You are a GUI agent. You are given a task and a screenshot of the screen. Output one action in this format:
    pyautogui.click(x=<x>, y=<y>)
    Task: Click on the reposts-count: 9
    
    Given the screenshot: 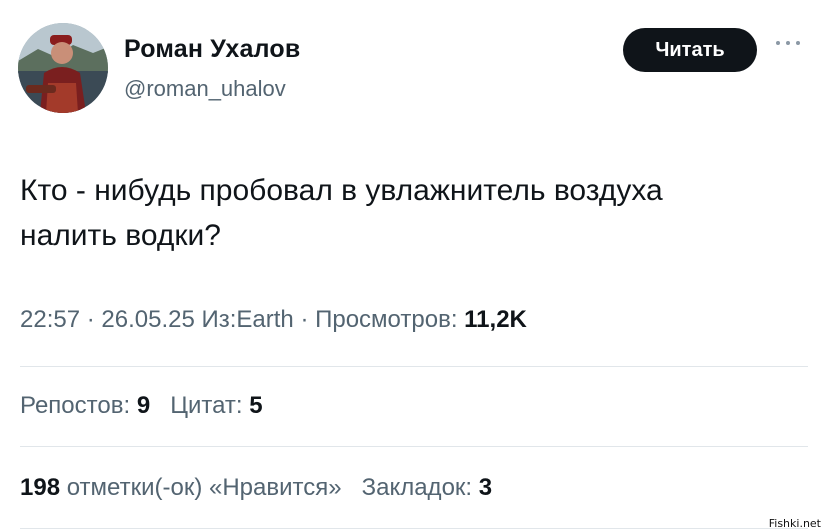 What is the action you would take?
    pyautogui.click(x=143, y=405)
    